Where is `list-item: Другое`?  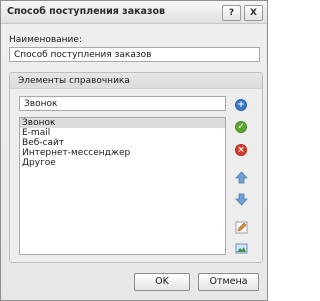
list-item: Другое is located at coordinates (122, 163).